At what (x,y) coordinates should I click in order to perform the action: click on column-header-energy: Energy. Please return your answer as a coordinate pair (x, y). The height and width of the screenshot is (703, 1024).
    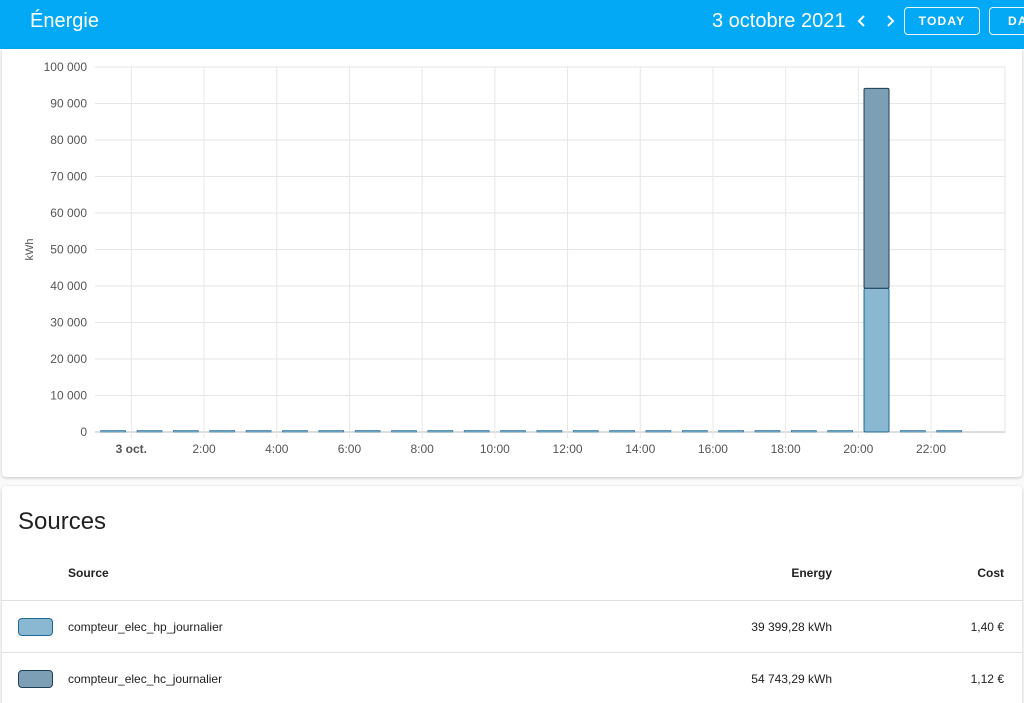
    Looking at the image, I should click on (811, 573).